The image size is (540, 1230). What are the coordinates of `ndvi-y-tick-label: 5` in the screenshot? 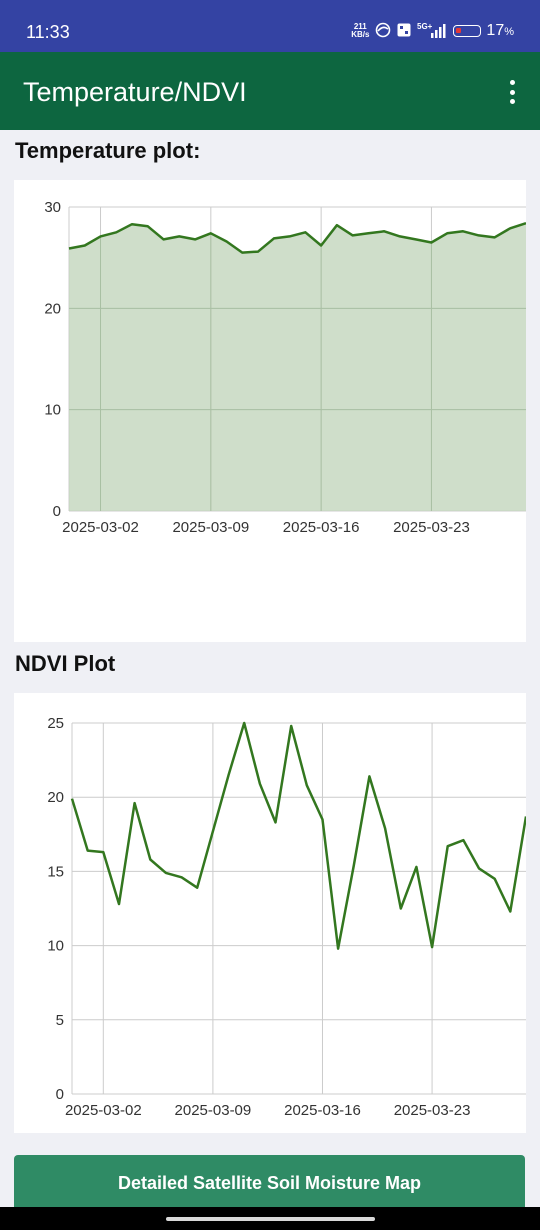 It's located at (60, 1020).